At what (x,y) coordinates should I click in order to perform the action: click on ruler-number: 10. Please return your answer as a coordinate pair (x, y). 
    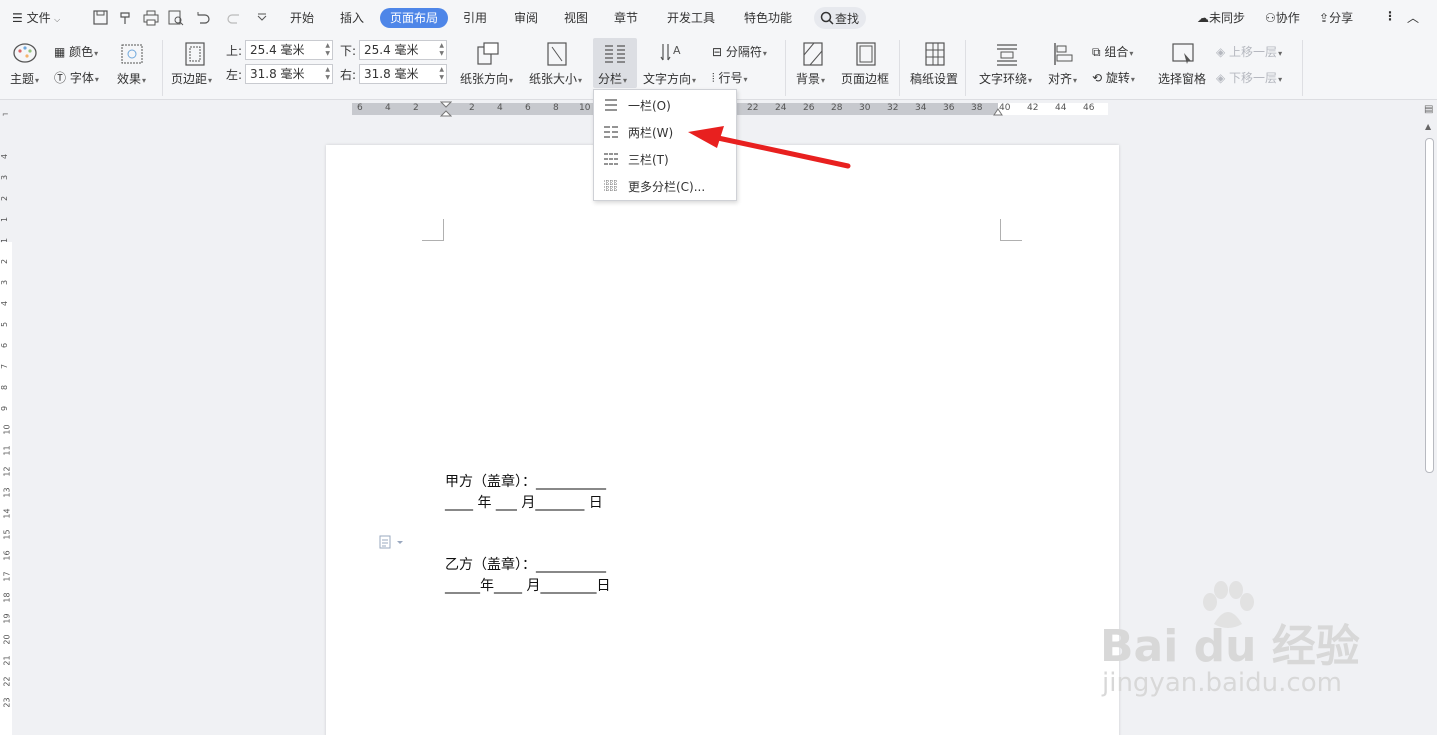
    Looking at the image, I should click on (585, 108).